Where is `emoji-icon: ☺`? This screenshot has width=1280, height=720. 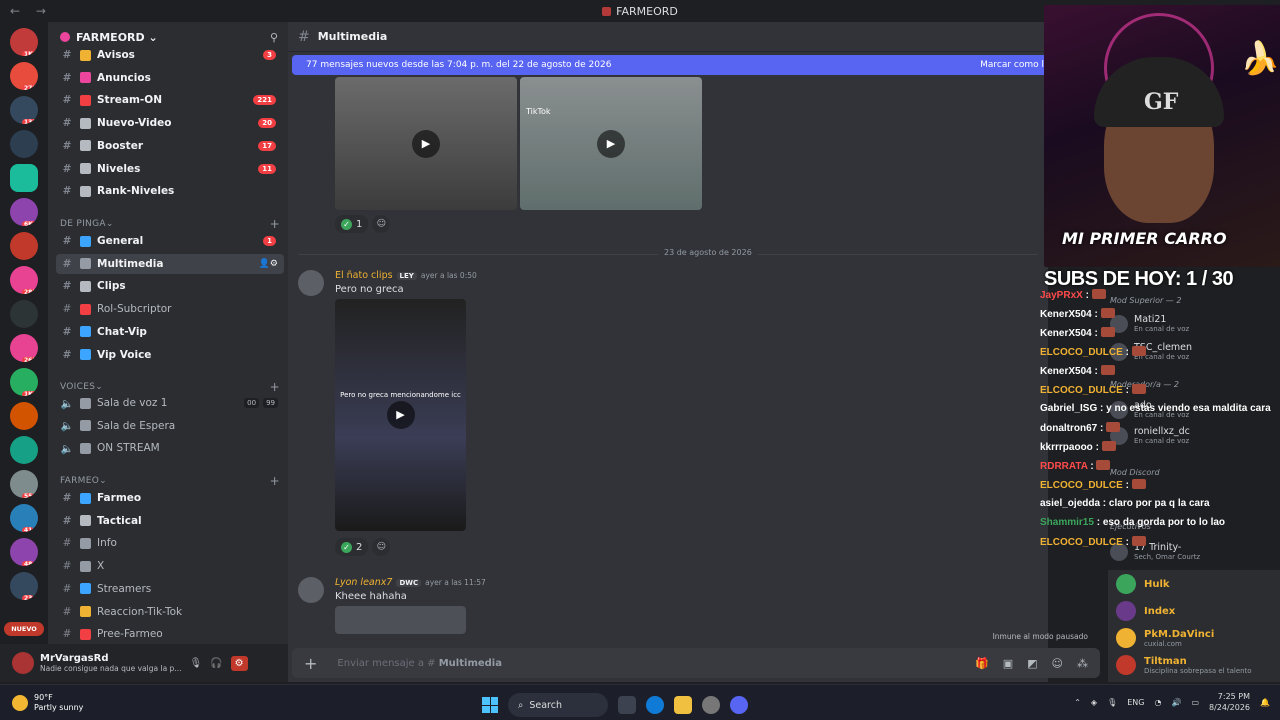 emoji-icon: ☺ is located at coordinates (1057, 663).